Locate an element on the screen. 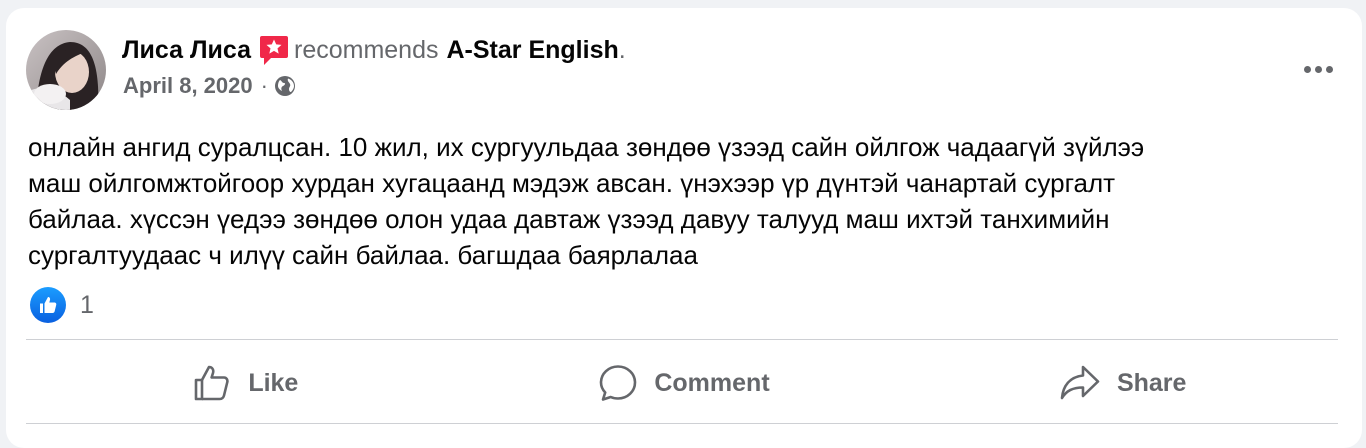 Image resolution: width=1366 pixels, height=448 pixels. globe-icon is located at coordinates (285, 86).